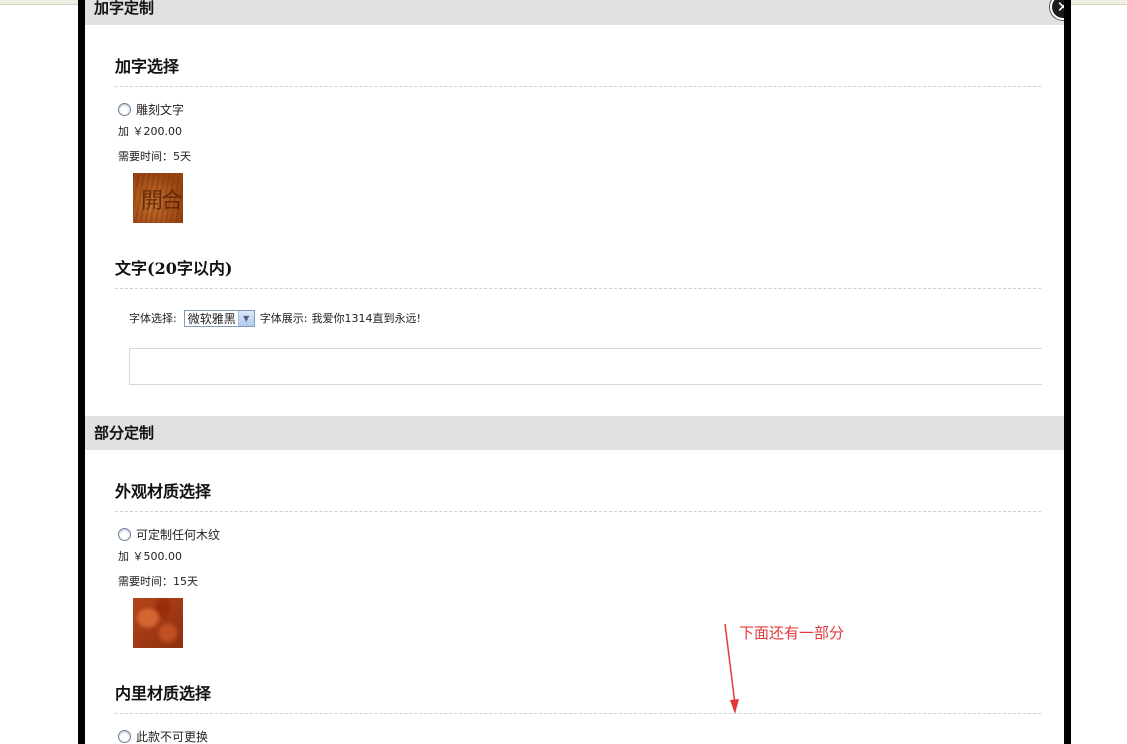 This screenshot has height=744, width=1127. Describe the element at coordinates (163, 491) in the screenshot. I see `exterior-material-title: 外观材质选择` at that location.